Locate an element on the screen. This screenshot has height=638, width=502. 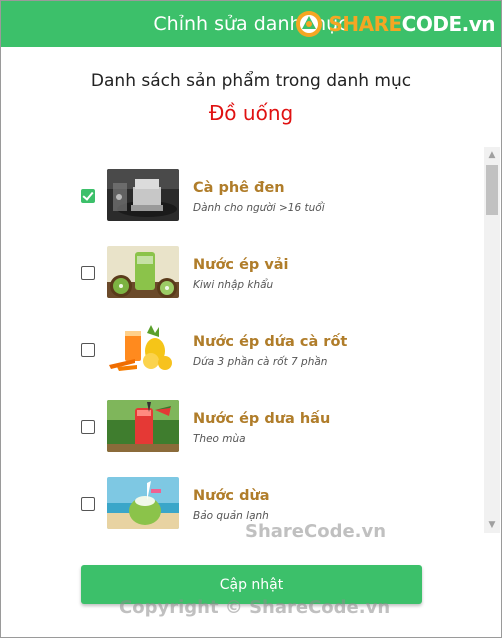
kiwi-juice-image is located at coordinates (143, 272).